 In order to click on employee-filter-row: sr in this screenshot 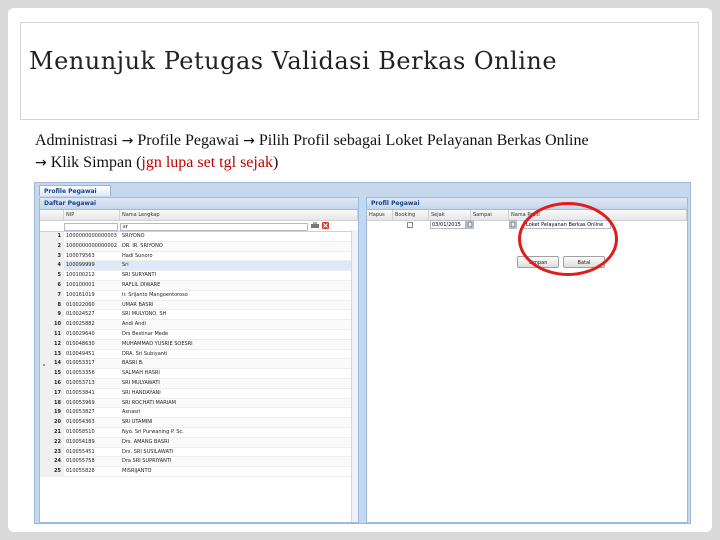, I will do `click(199, 226)`.